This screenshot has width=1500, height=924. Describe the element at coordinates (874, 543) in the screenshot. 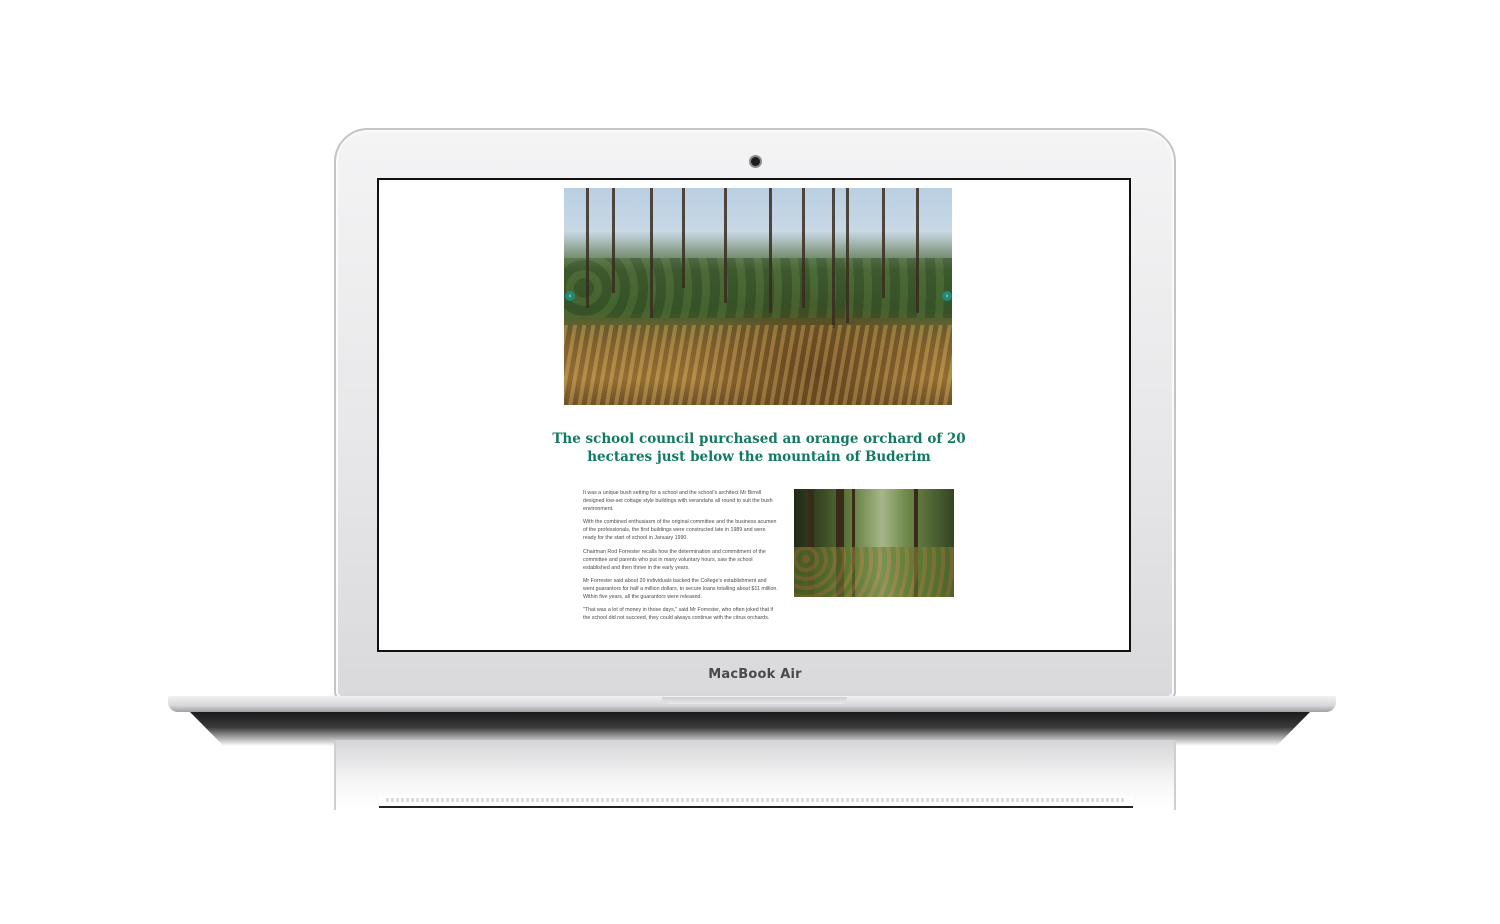

I see `side-photo` at that location.